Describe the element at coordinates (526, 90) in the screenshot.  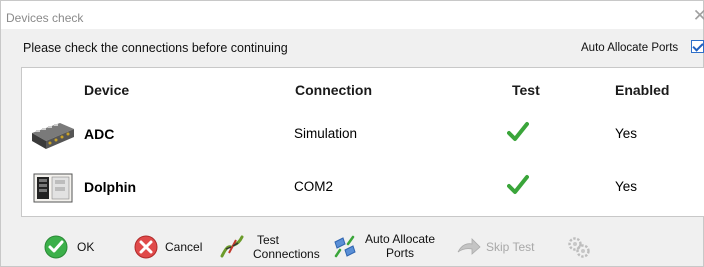
I see `header-test: Test` at that location.